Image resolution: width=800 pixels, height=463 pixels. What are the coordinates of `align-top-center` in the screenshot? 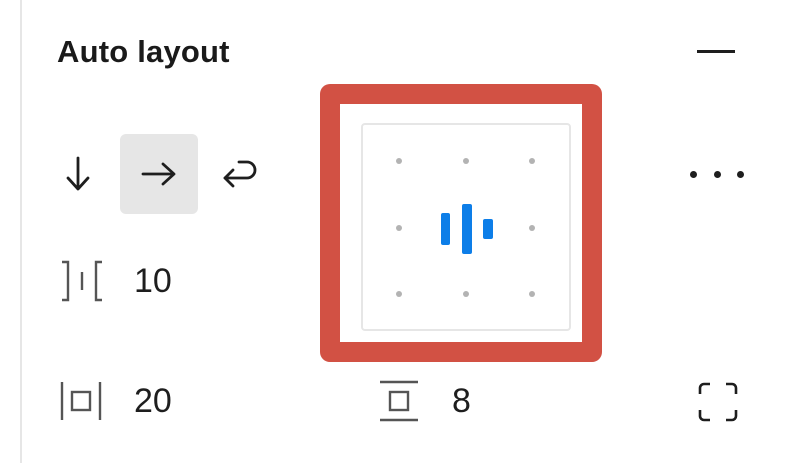 It's located at (466, 161).